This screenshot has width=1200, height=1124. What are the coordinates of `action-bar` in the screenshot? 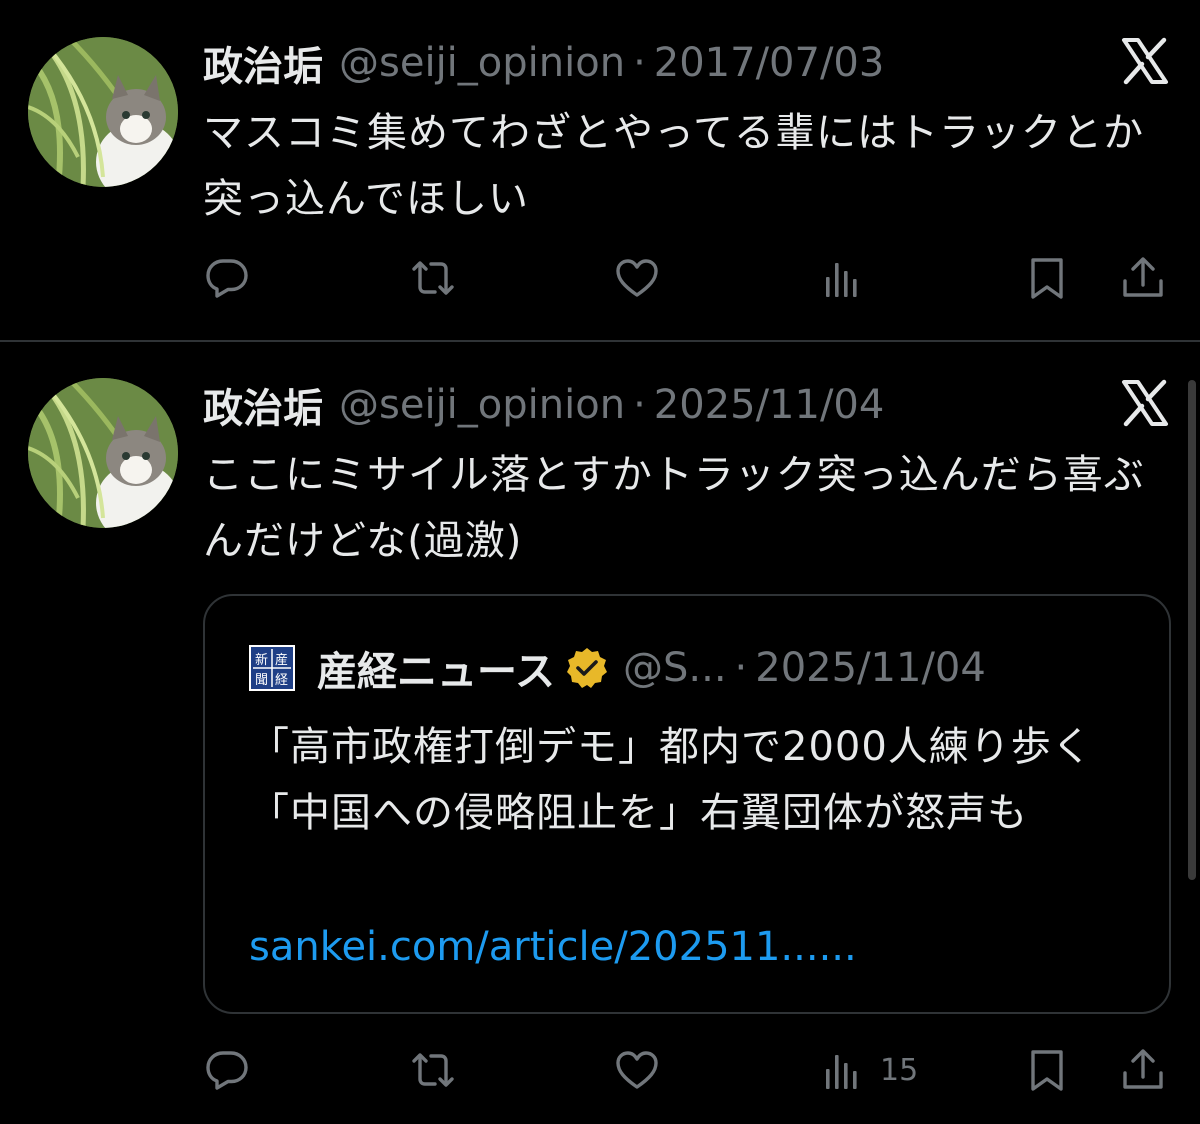 It's located at (600, 278).